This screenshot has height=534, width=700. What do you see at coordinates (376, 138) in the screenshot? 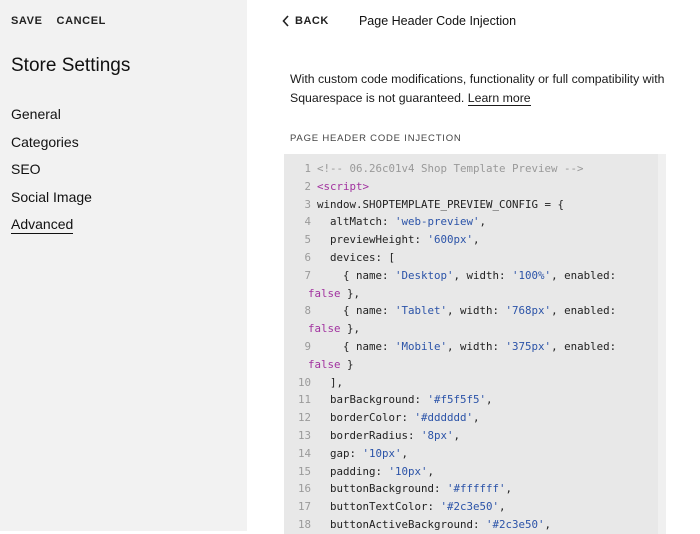
I see `section-label: PAGE HEADER CODE INJECTION` at bounding box center [376, 138].